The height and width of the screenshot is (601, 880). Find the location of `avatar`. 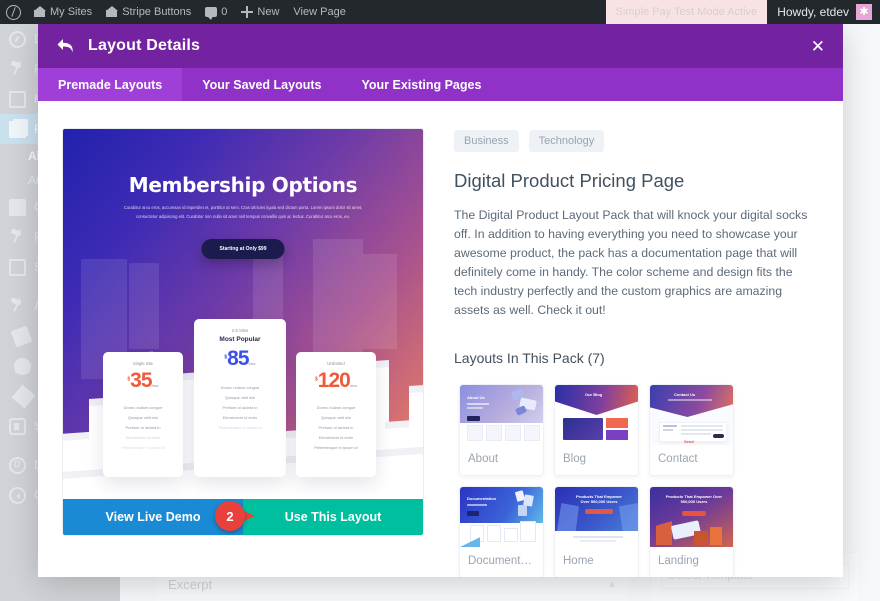

avatar is located at coordinates (864, 12).